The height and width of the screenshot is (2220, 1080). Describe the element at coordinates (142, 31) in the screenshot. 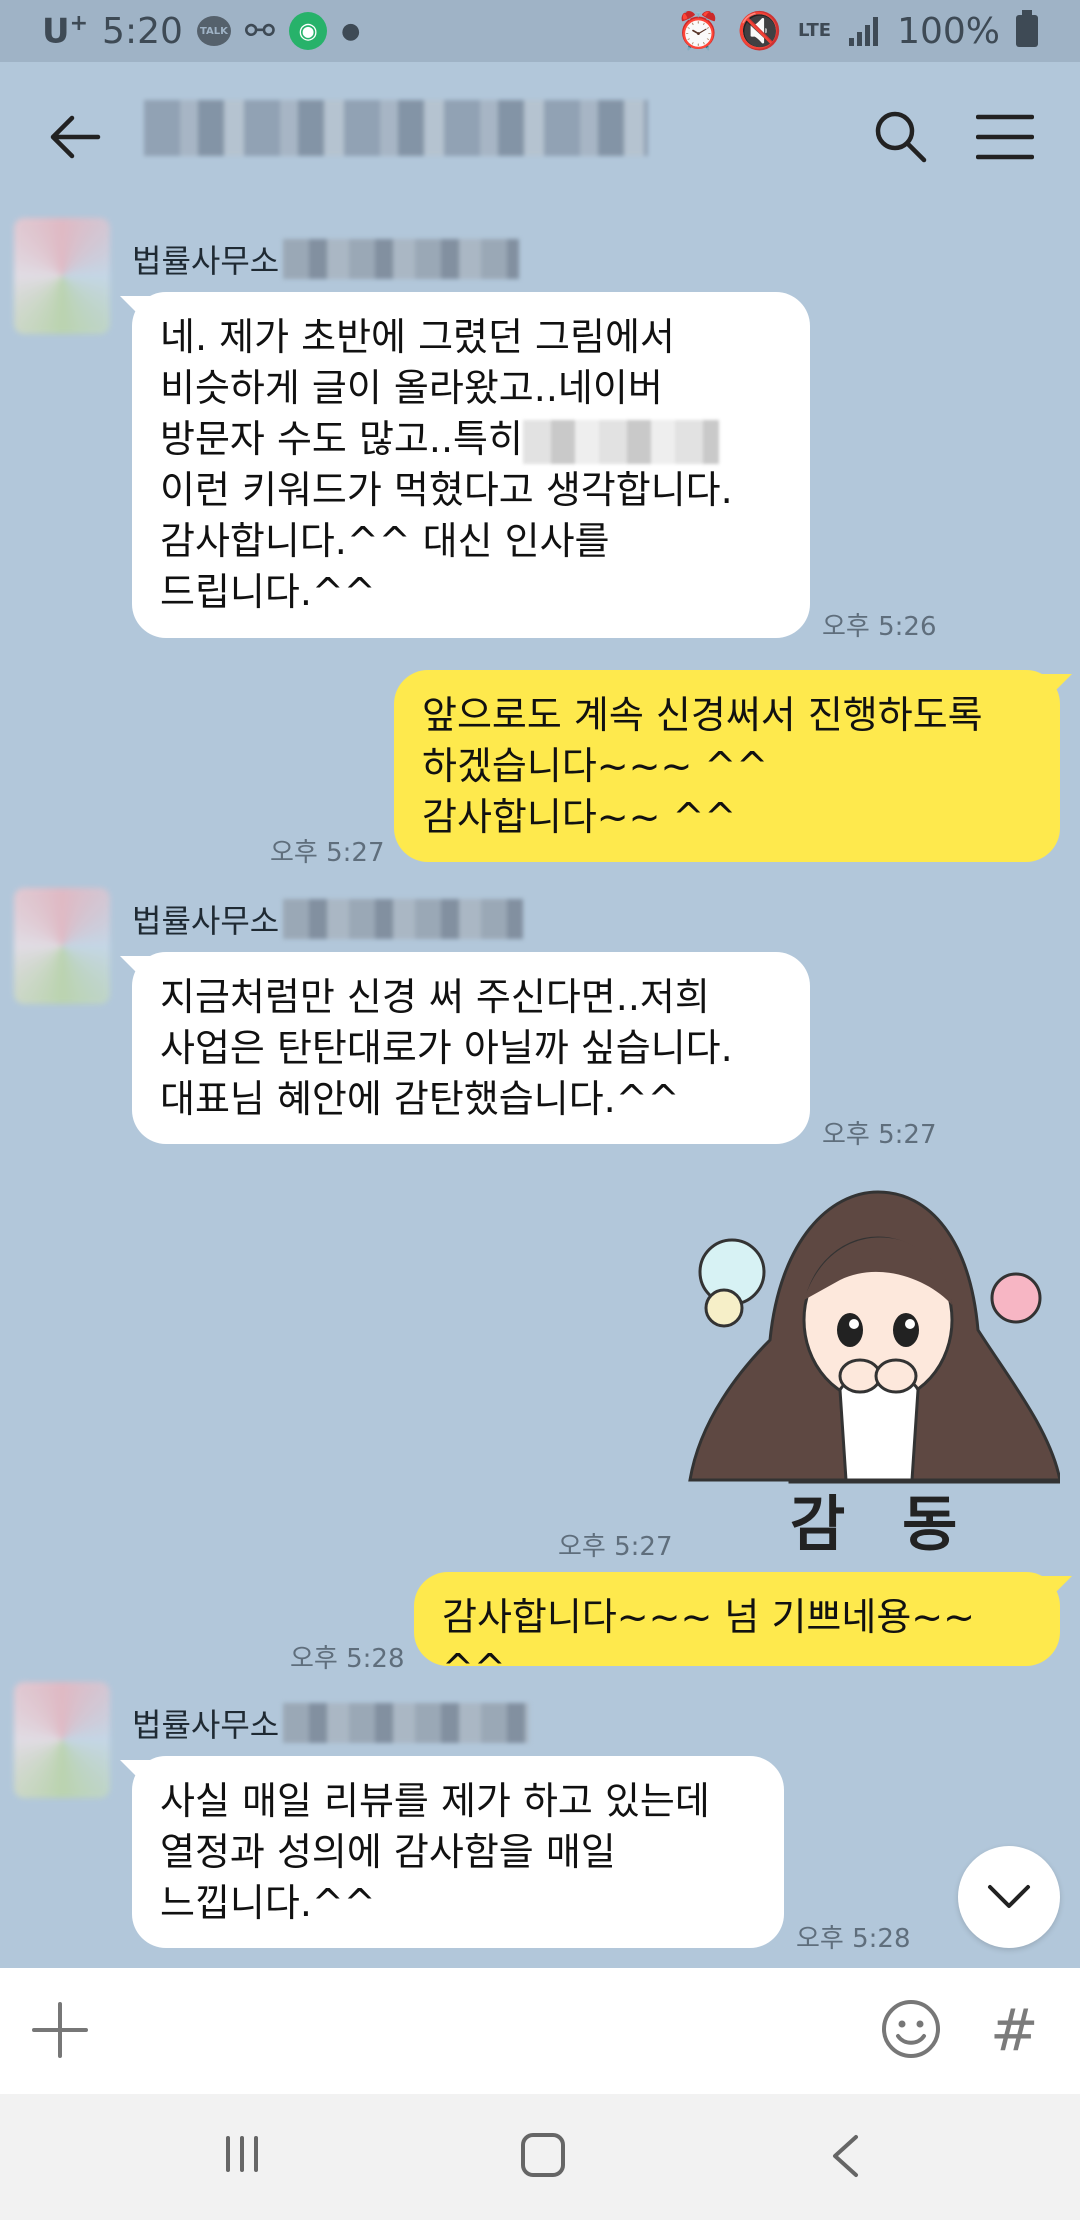

I see `clock: 5:20` at that location.